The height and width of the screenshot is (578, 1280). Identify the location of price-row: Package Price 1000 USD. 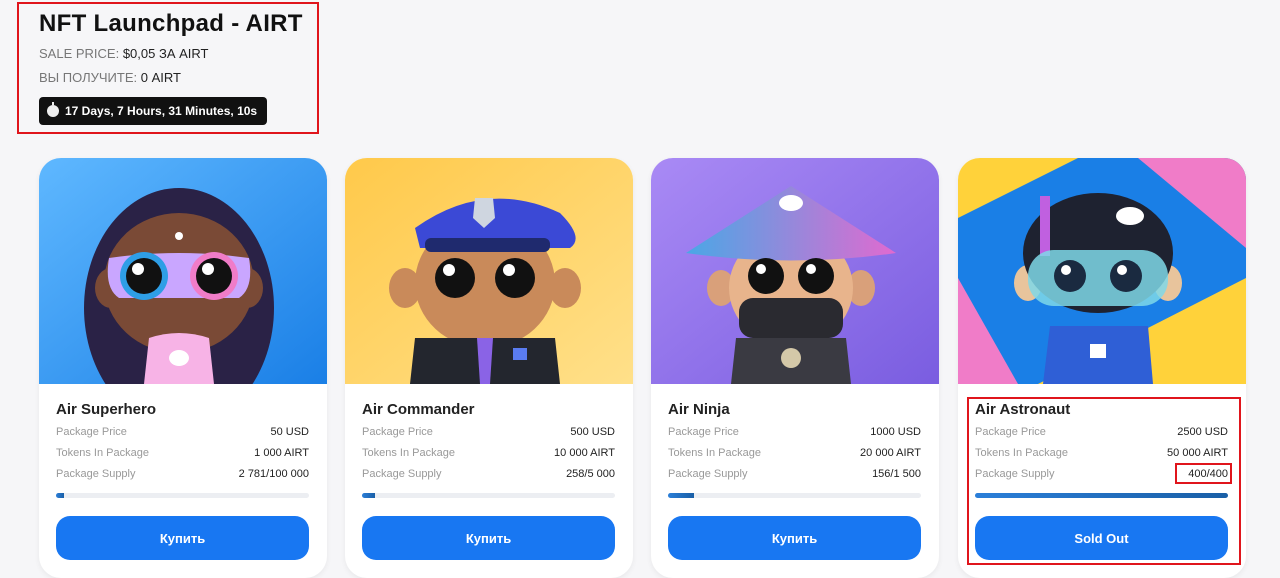
(794, 432).